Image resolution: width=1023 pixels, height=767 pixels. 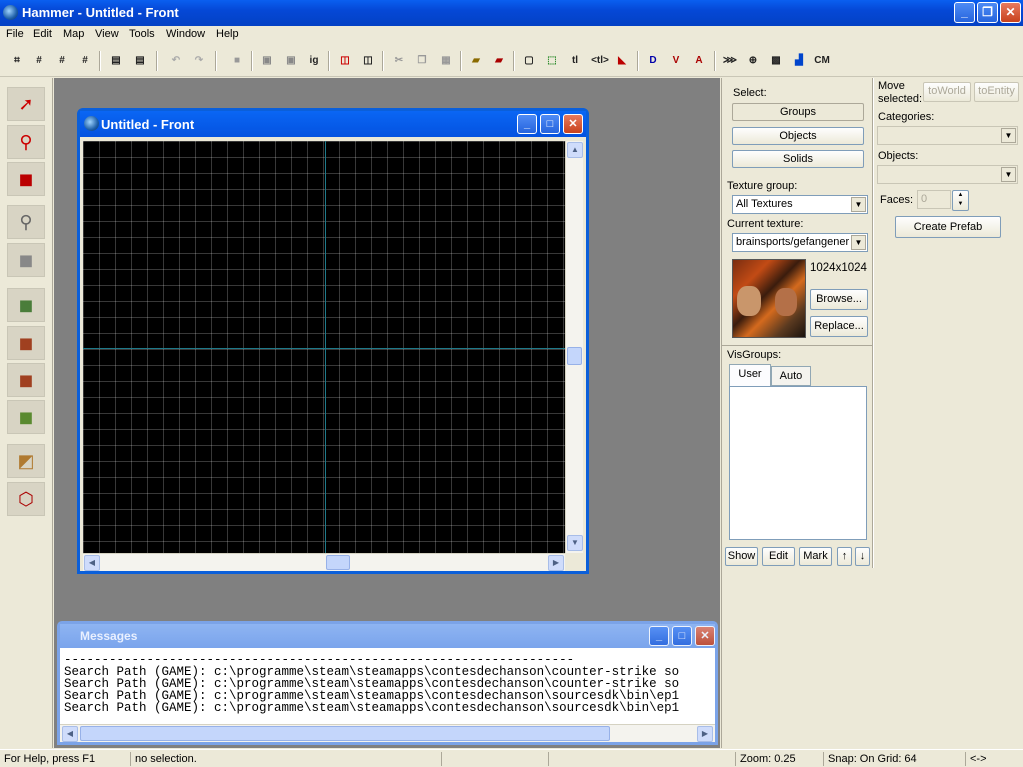 What do you see at coordinates (237, 61) in the screenshot?
I see `carve-icon: ■` at bounding box center [237, 61].